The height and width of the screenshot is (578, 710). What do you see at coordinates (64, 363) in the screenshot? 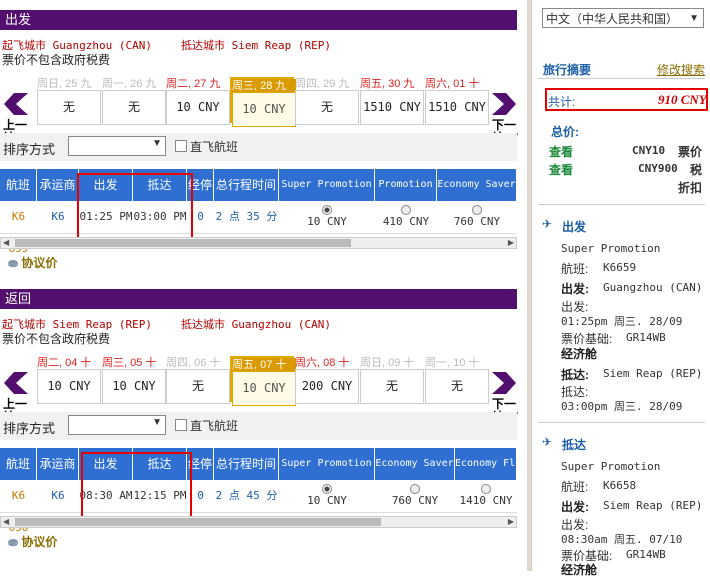
I see `date-label: 周二, 04 十` at bounding box center [64, 363].